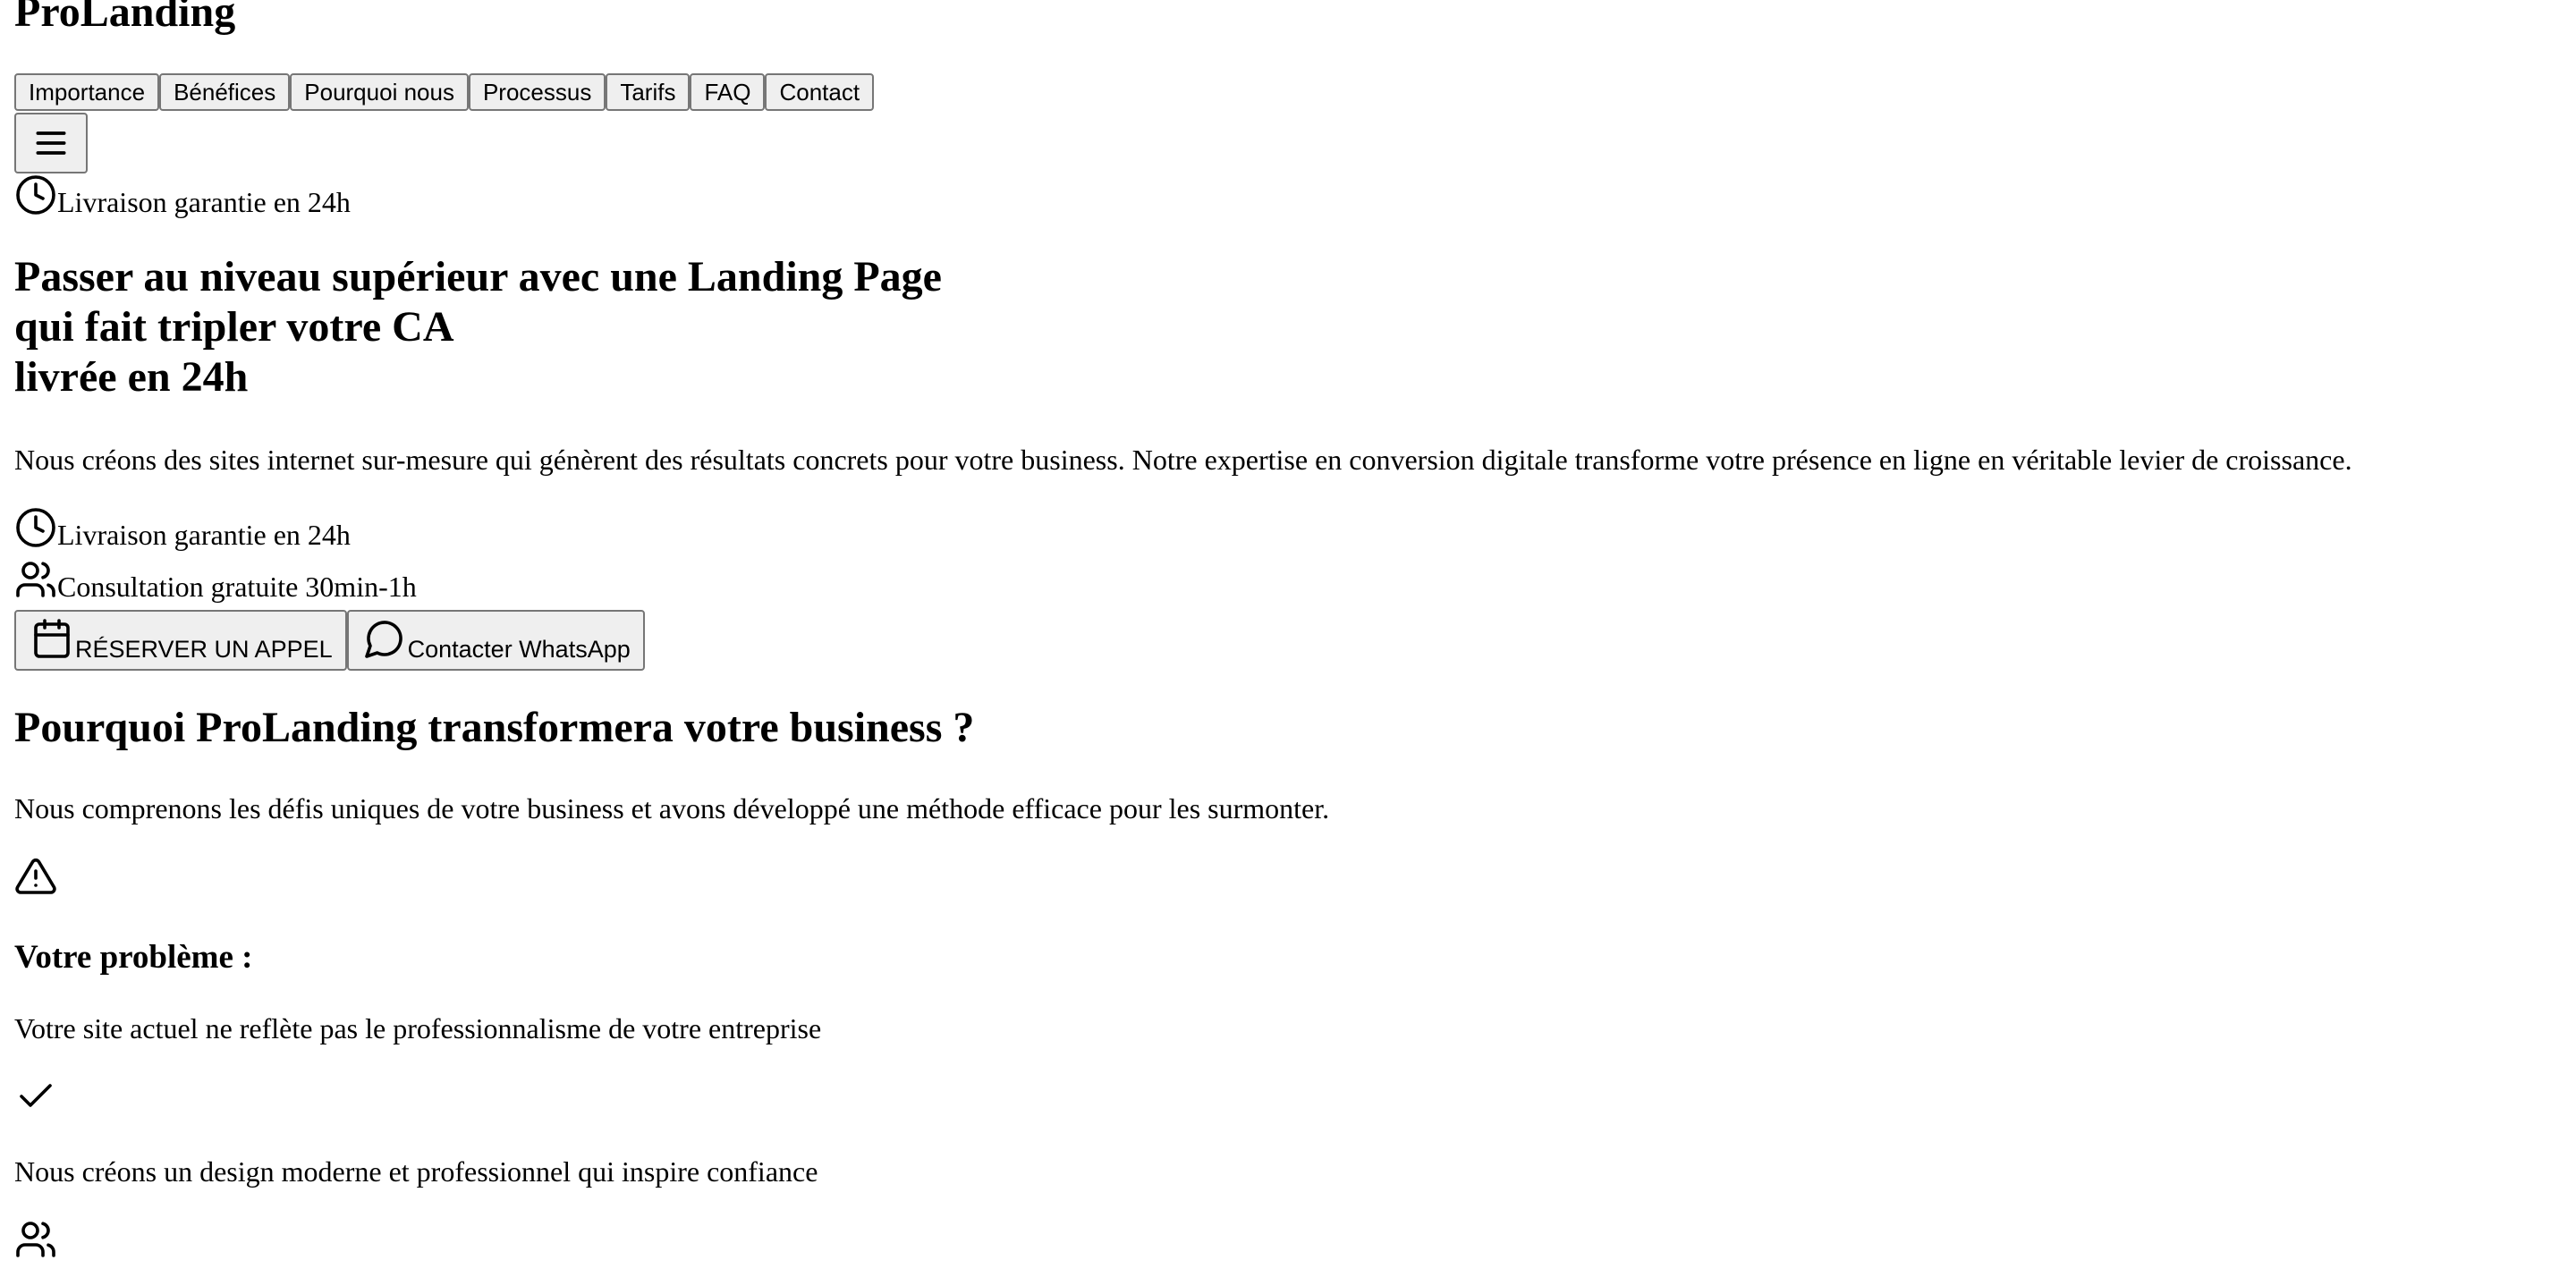  What do you see at coordinates (383, 639) in the screenshot?
I see `message-circle-icon` at bounding box center [383, 639].